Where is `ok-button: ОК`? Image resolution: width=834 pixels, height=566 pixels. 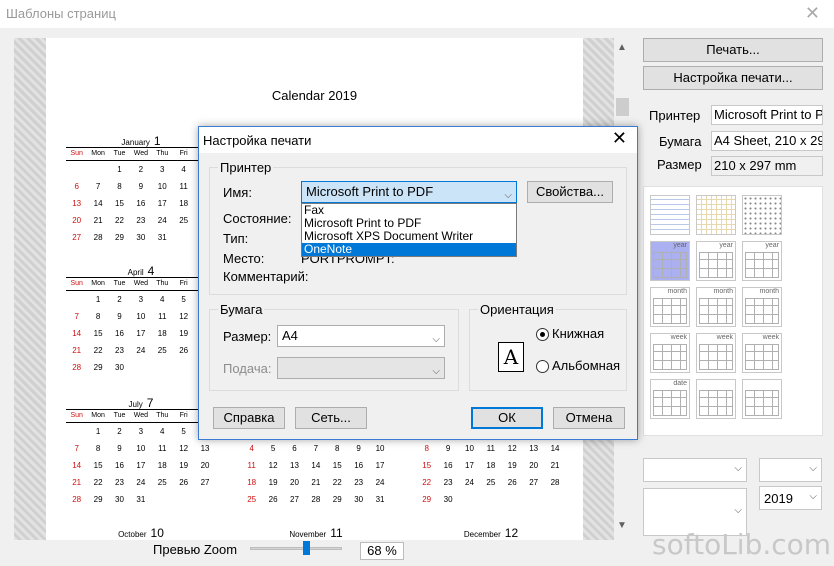 ok-button: ОК is located at coordinates (507, 418).